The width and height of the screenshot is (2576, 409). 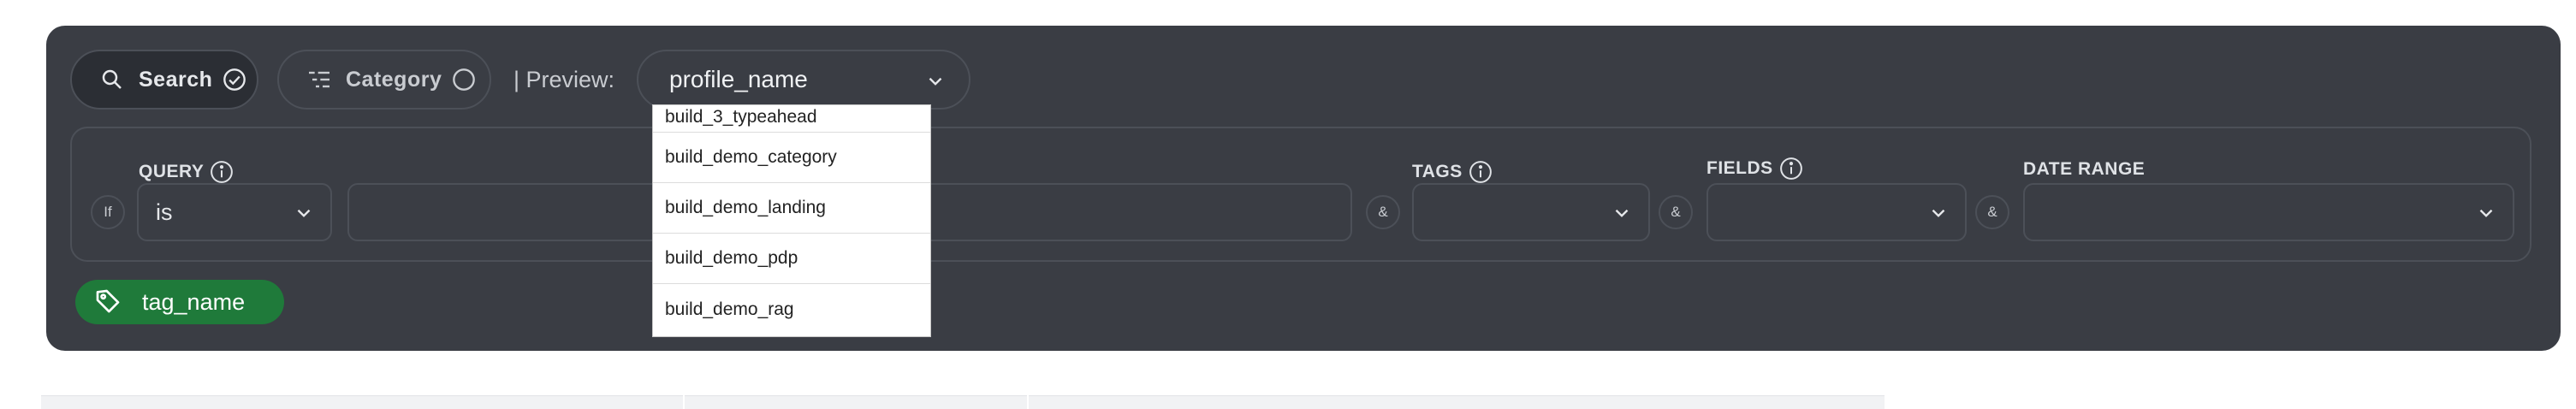 I want to click on dropdown-option: build_demo_rag, so click(x=791, y=309).